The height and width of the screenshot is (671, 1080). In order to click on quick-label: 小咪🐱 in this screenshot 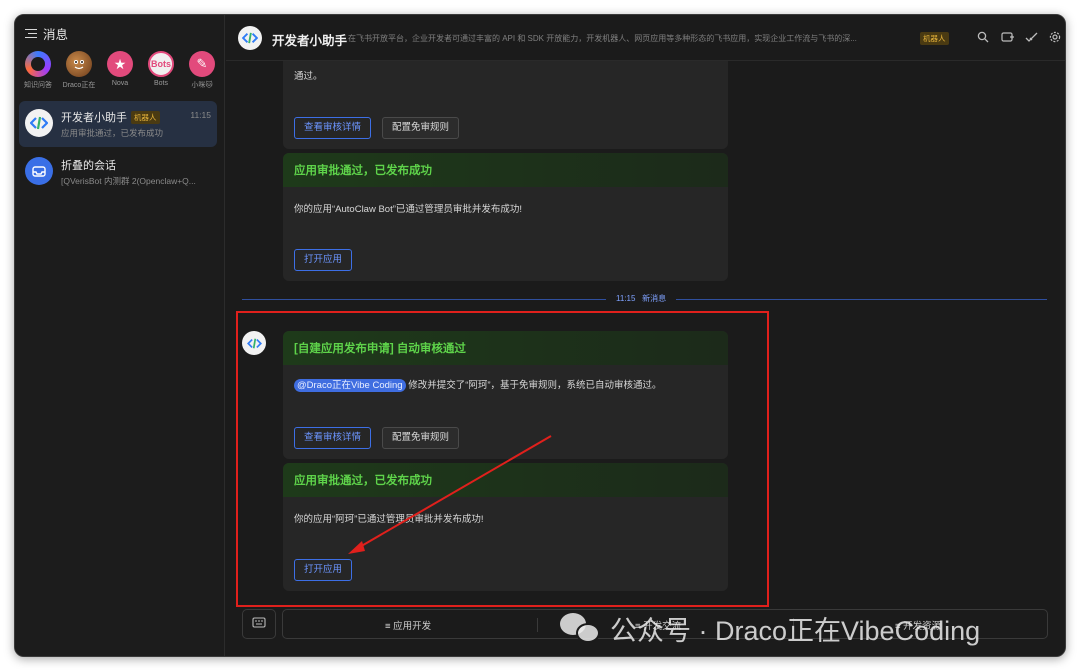, I will do `click(202, 85)`.